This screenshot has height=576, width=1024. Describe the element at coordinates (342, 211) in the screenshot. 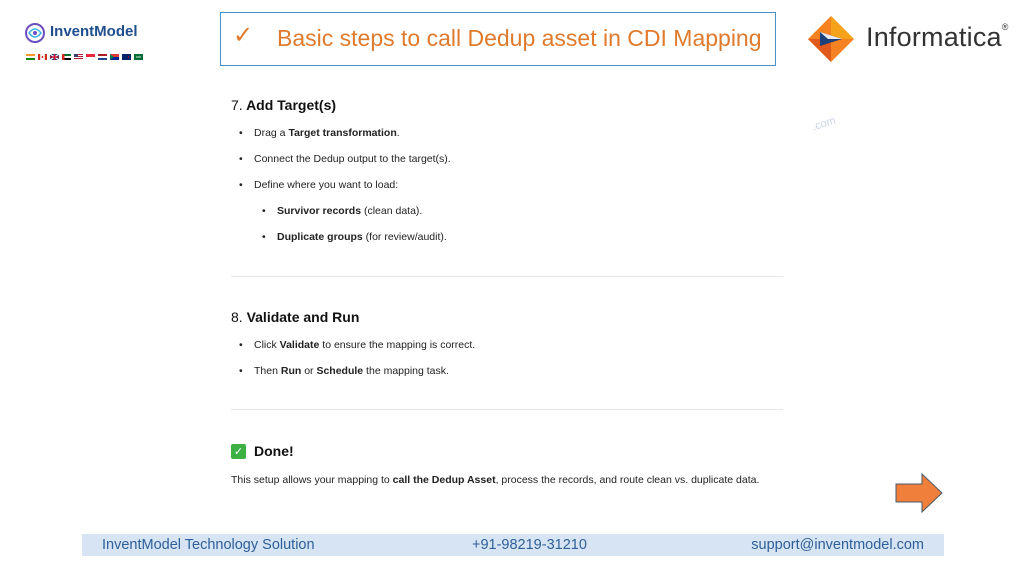

I see `sub-list-item: Survivor records (clean data).` at that location.